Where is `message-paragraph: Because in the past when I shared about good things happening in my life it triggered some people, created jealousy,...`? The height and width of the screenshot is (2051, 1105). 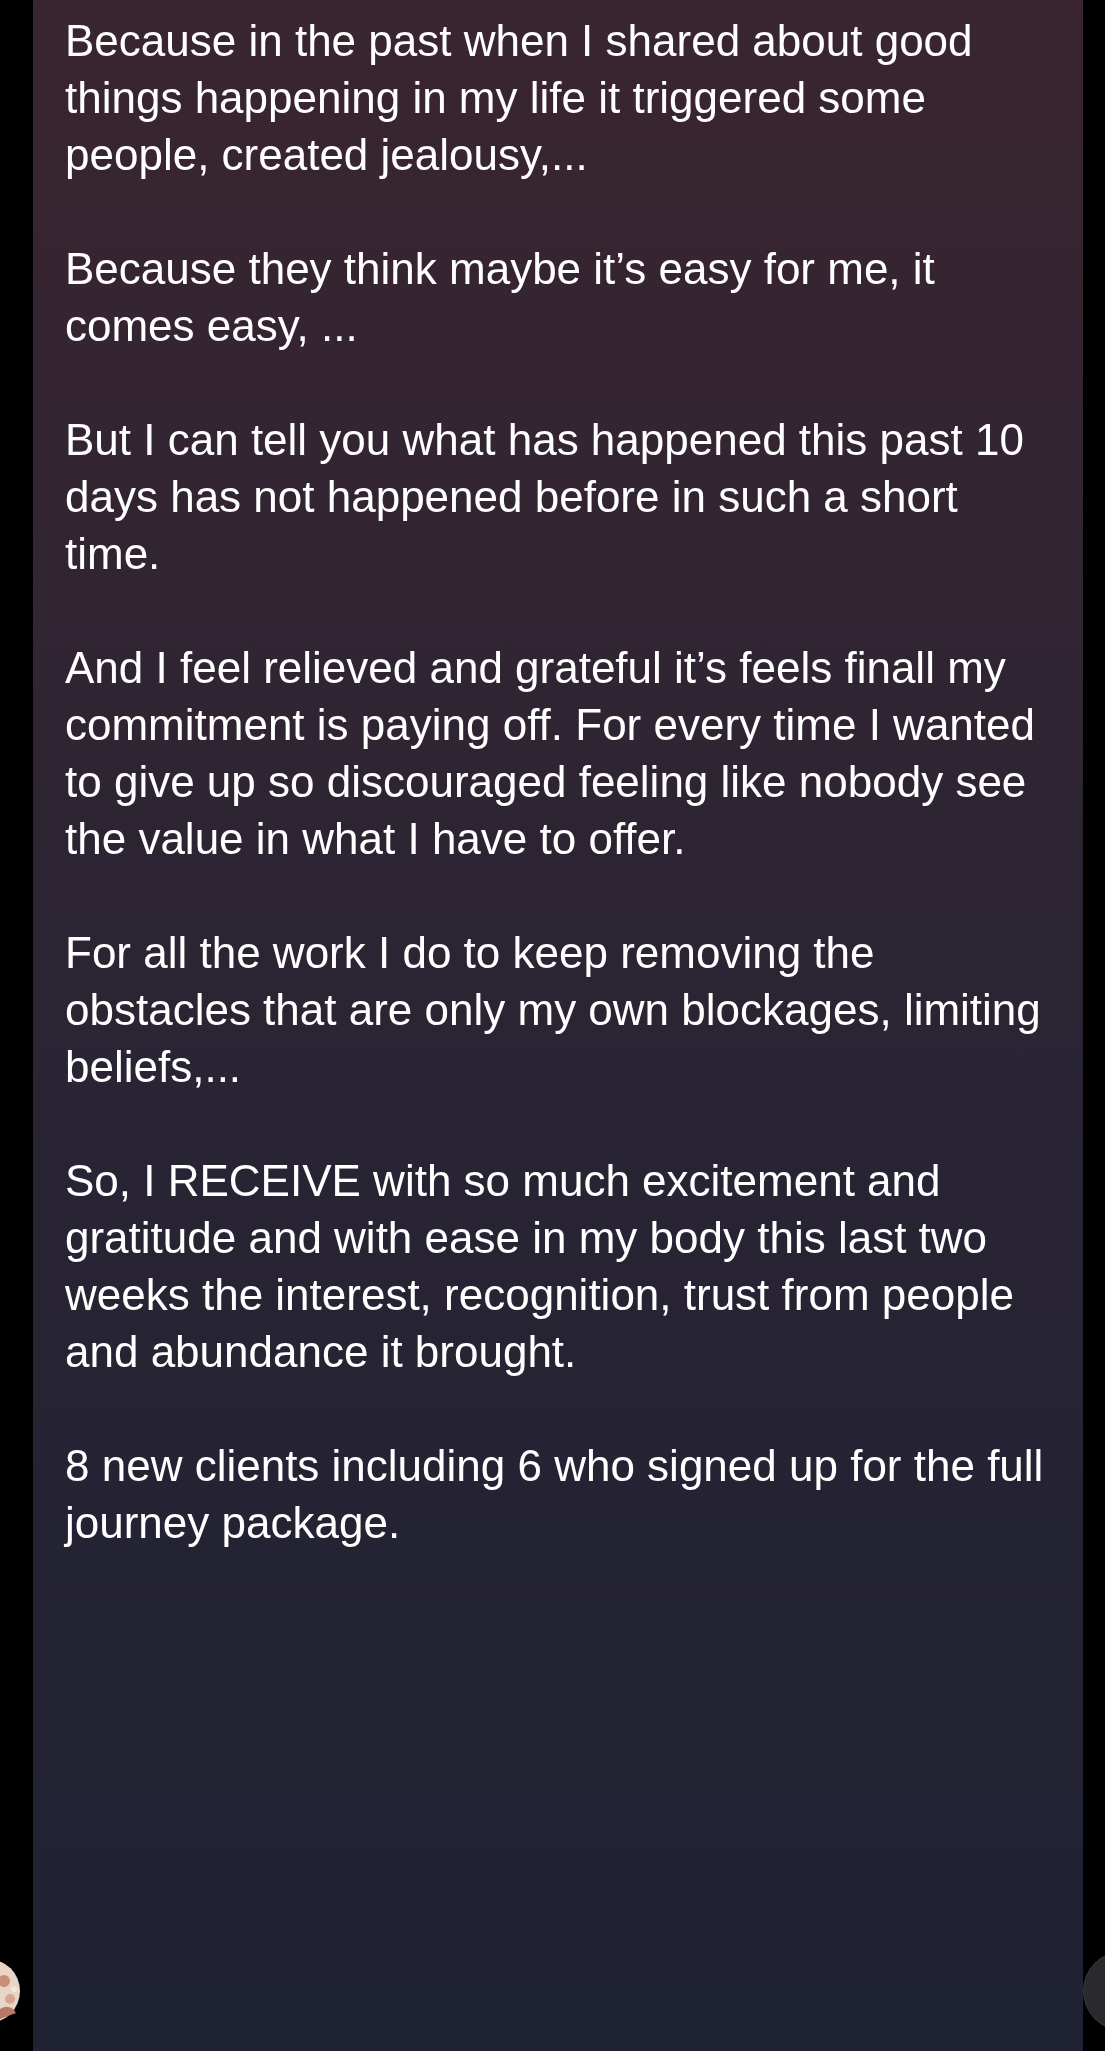 message-paragraph: Because in the past when I shared about good things happening in my life it triggered some people, created jealousy,... is located at coordinates (519, 98).